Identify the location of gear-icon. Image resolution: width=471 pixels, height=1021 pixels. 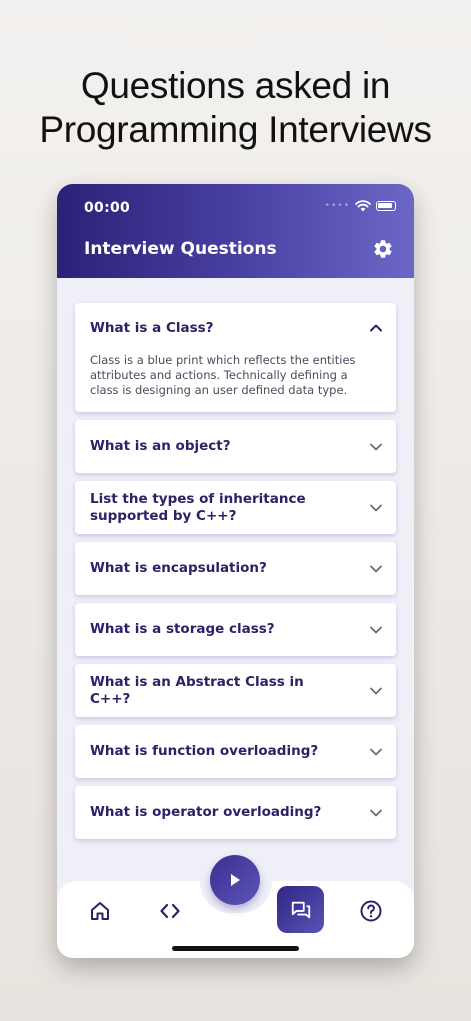
(383, 249).